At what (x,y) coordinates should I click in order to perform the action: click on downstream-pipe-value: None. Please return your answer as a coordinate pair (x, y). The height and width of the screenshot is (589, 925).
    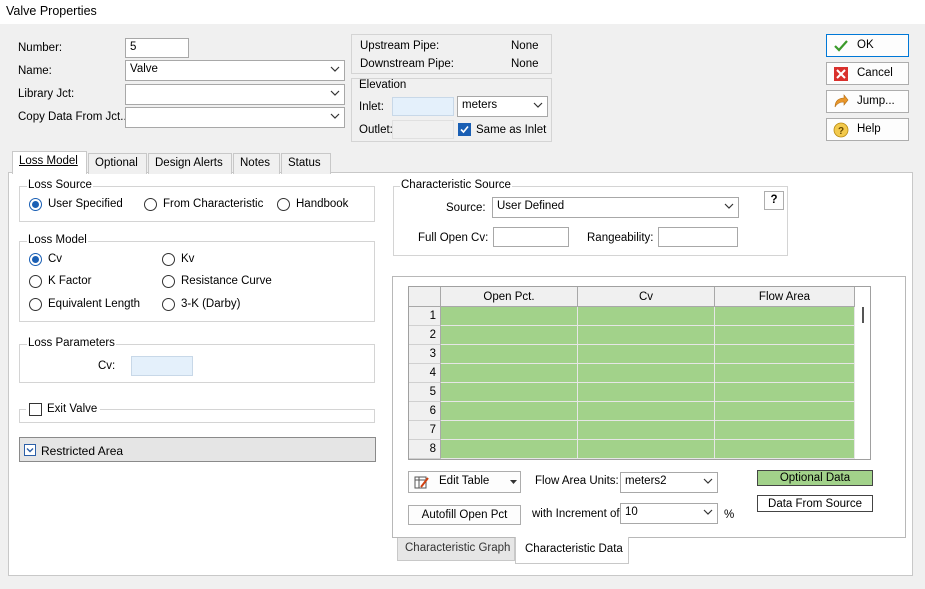
    Looking at the image, I should click on (525, 64).